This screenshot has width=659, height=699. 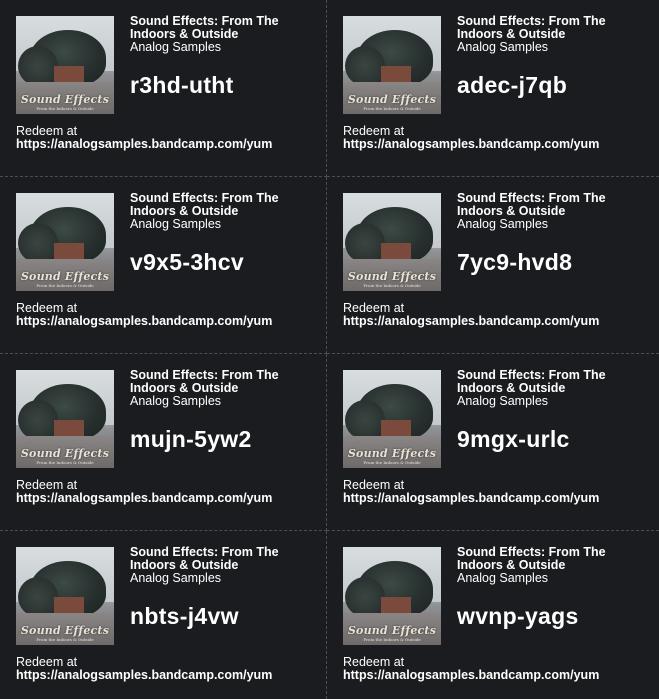 What do you see at coordinates (518, 616) in the screenshot?
I see `download-code: wvnp-yags` at bounding box center [518, 616].